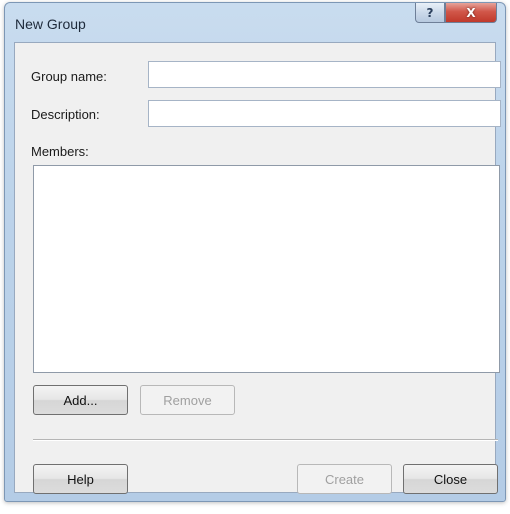  I want to click on group-name-label: Group name:, so click(69, 76).